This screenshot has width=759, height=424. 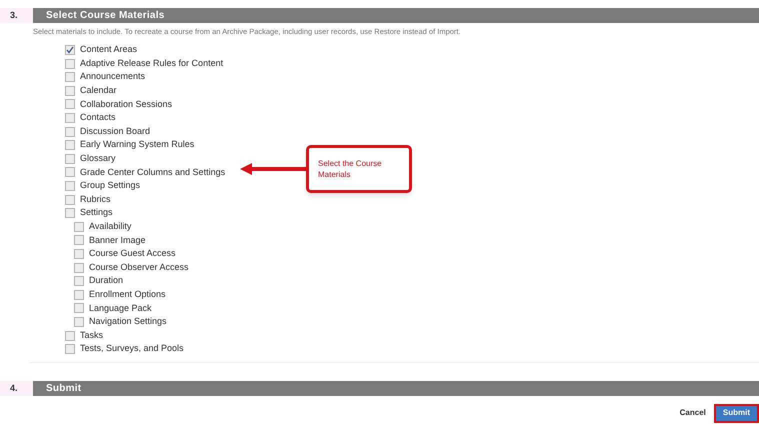 I want to click on option-label: Language Pack, so click(x=120, y=308).